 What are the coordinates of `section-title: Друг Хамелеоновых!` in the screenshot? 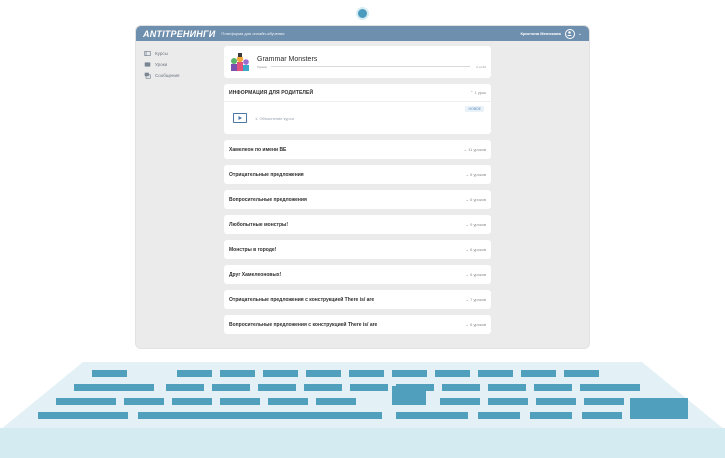 It's located at (255, 274).